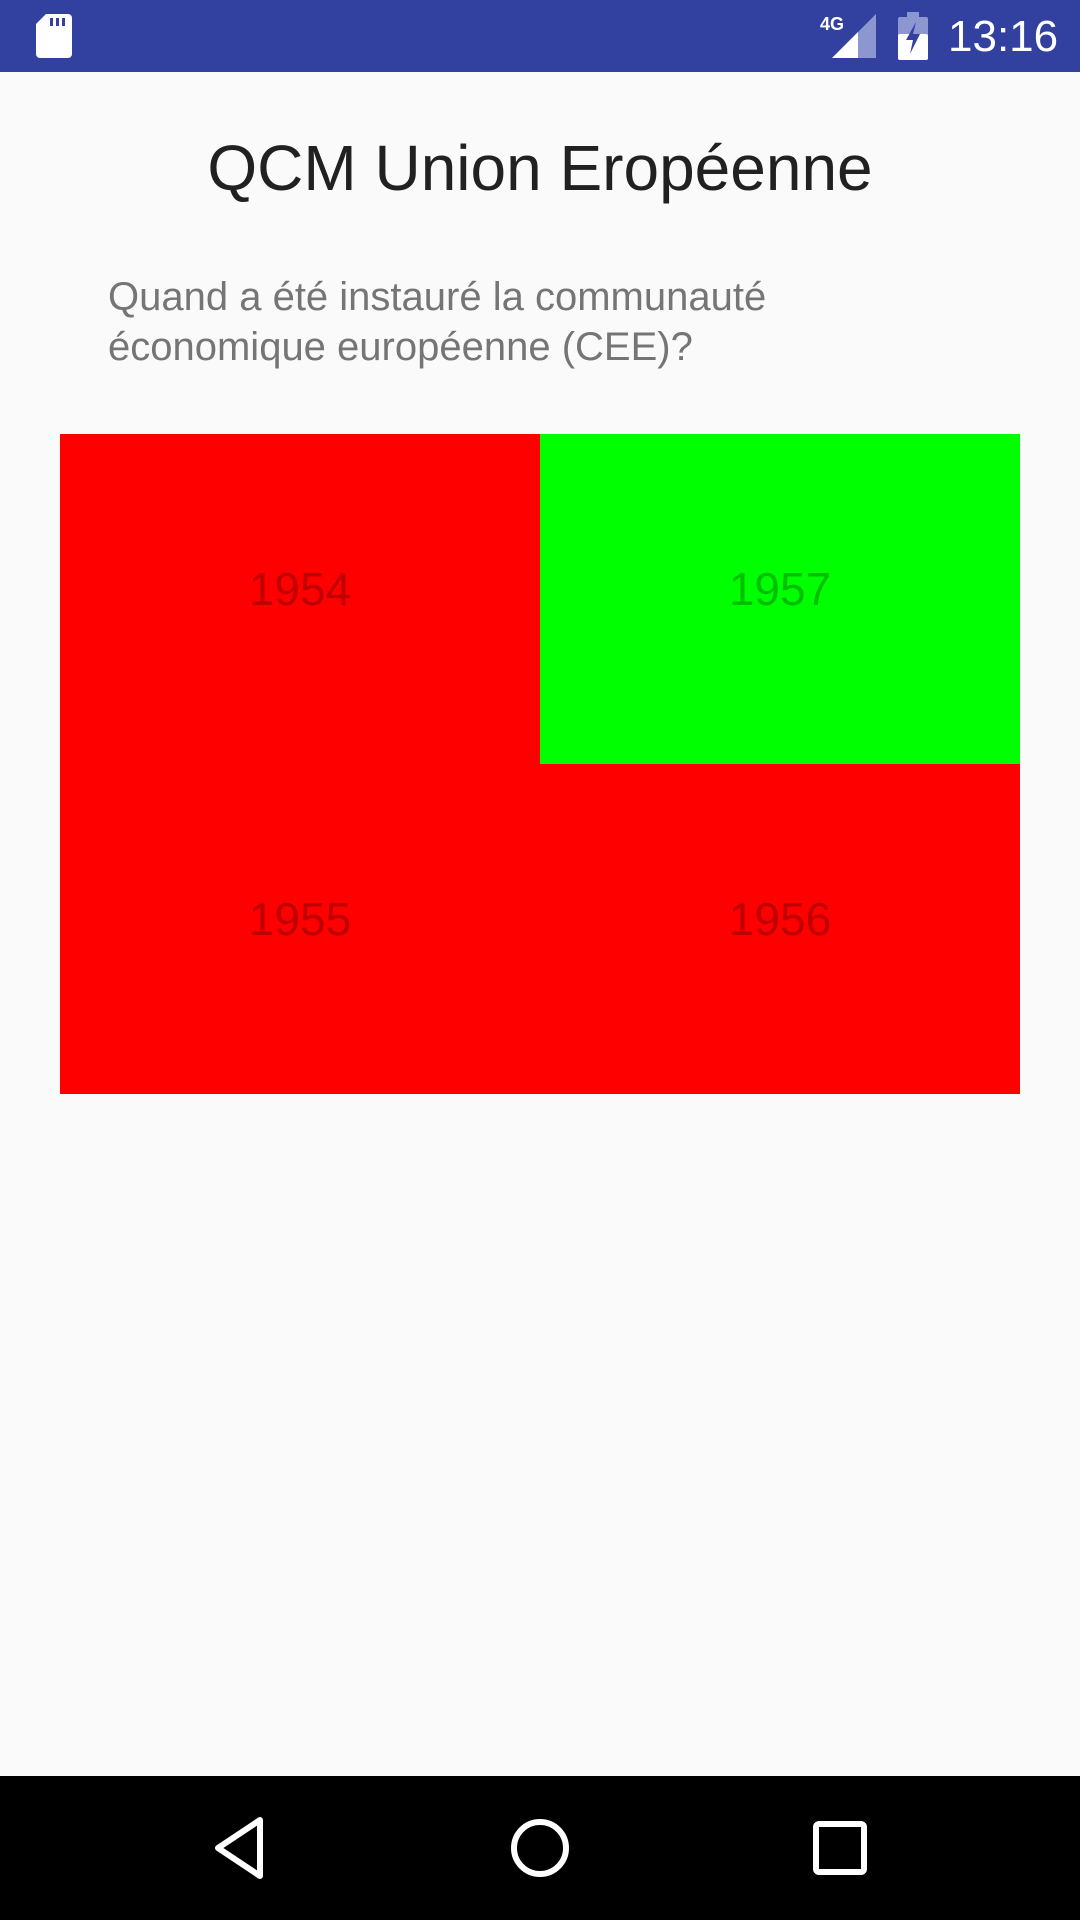 This screenshot has width=1080, height=1920. I want to click on home-icon, so click(540, 1848).